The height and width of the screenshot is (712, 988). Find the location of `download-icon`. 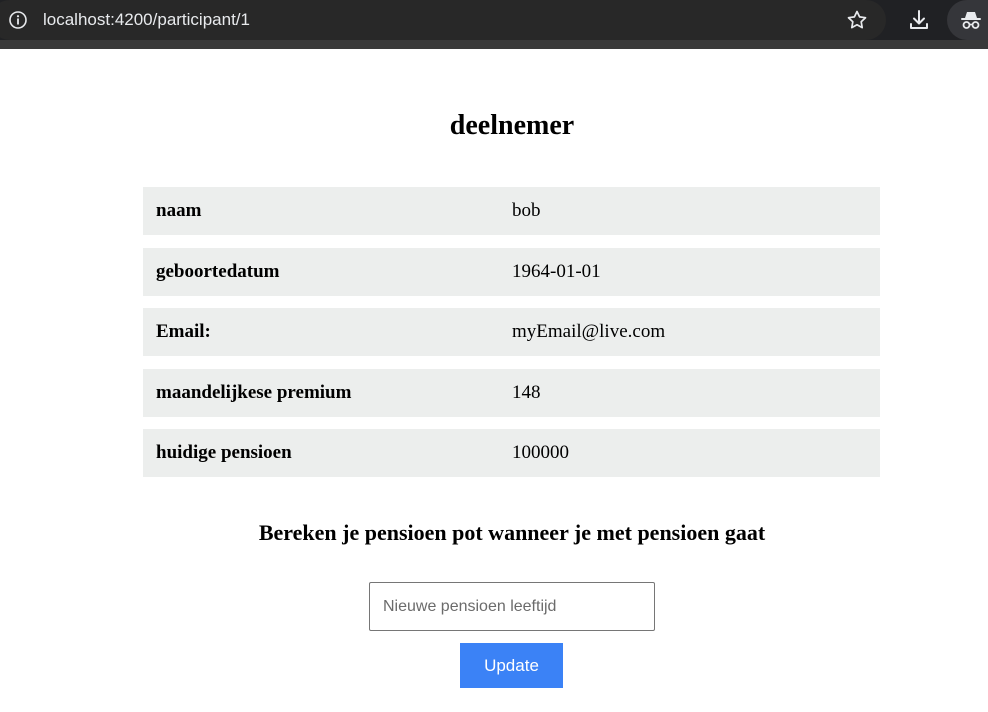

download-icon is located at coordinates (919, 20).